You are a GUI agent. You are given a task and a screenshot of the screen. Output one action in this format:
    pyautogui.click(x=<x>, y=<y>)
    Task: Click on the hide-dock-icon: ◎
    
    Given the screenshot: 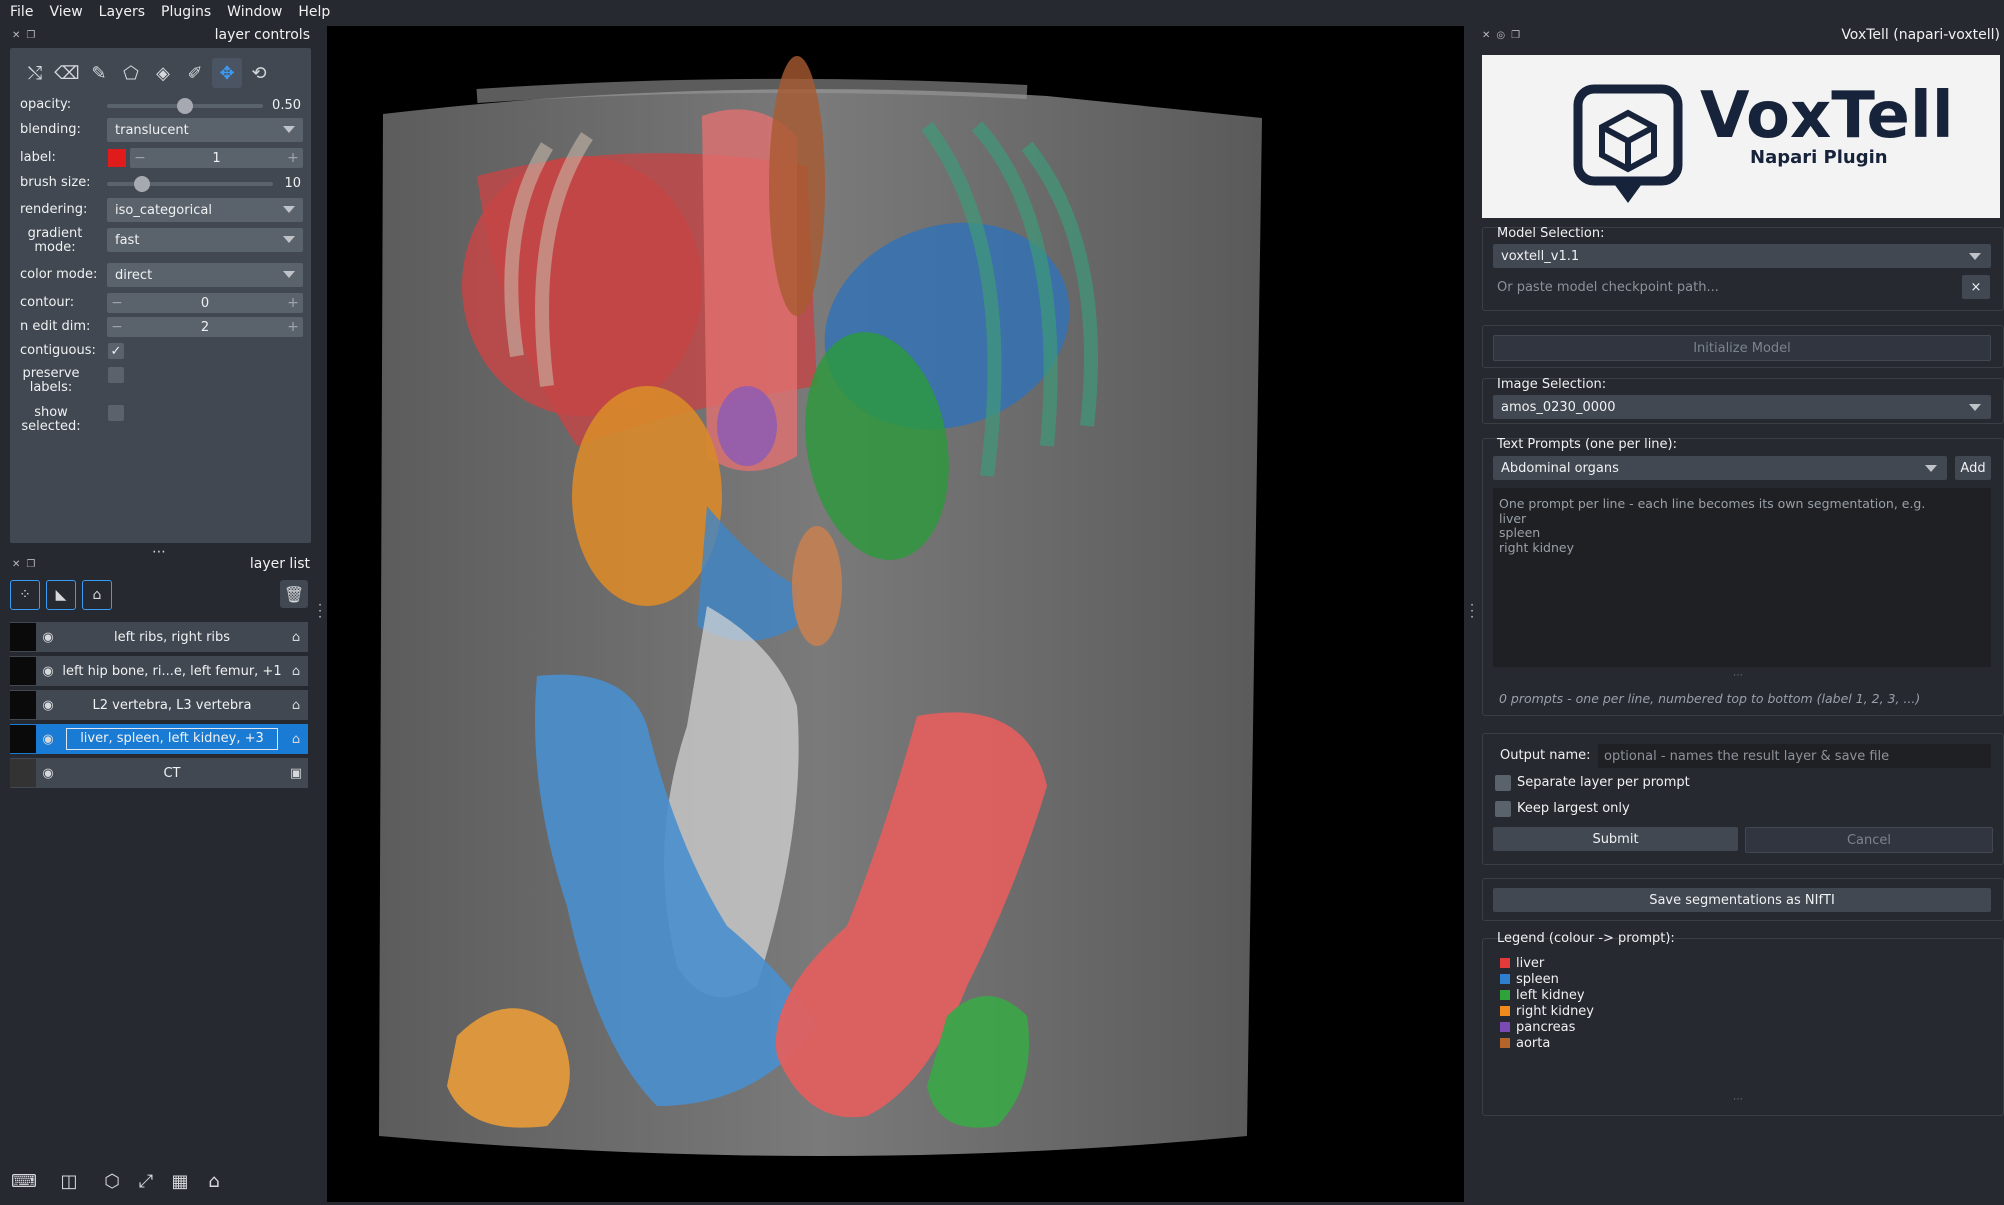 What is the action you would take?
    pyautogui.click(x=1500, y=35)
    